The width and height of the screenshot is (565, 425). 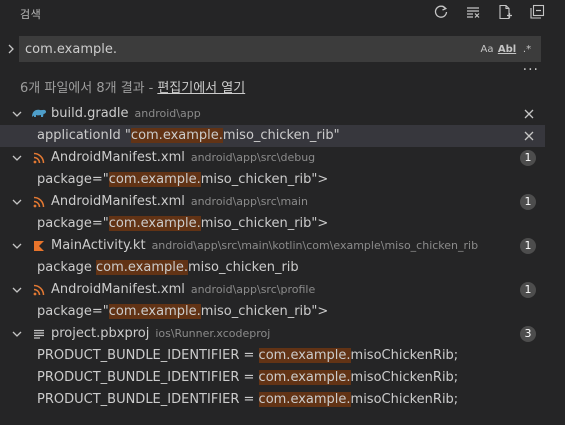 What do you see at coordinates (487, 49) in the screenshot?
I see `match-case-button: Aa` at bounding box center [487, 49].